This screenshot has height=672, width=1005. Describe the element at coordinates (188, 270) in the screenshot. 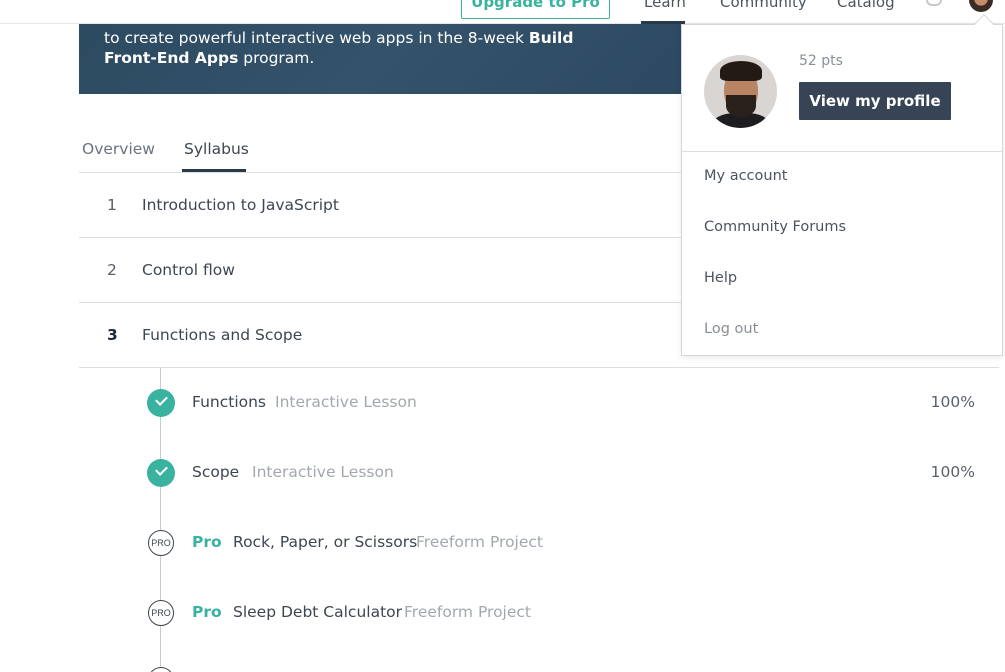

I see `unit-title: Control flow` at that location.